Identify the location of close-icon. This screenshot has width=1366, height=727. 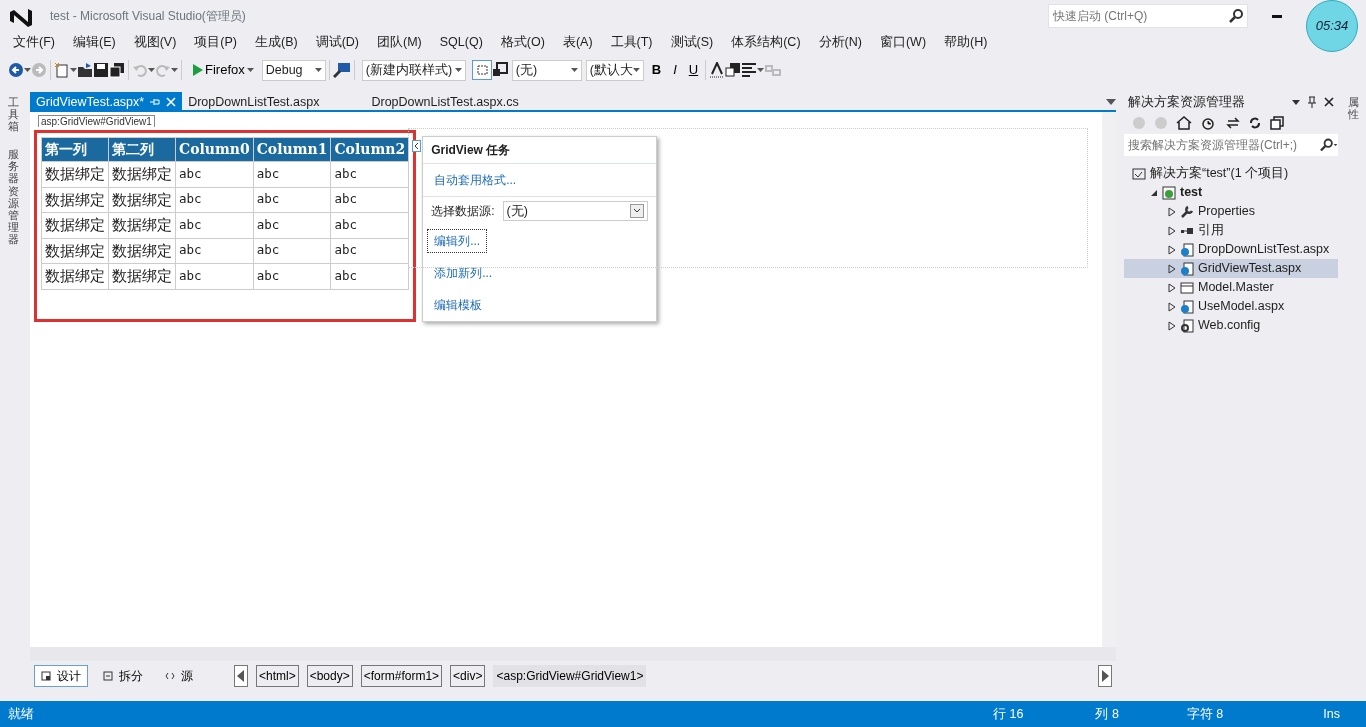
(1329, 102).